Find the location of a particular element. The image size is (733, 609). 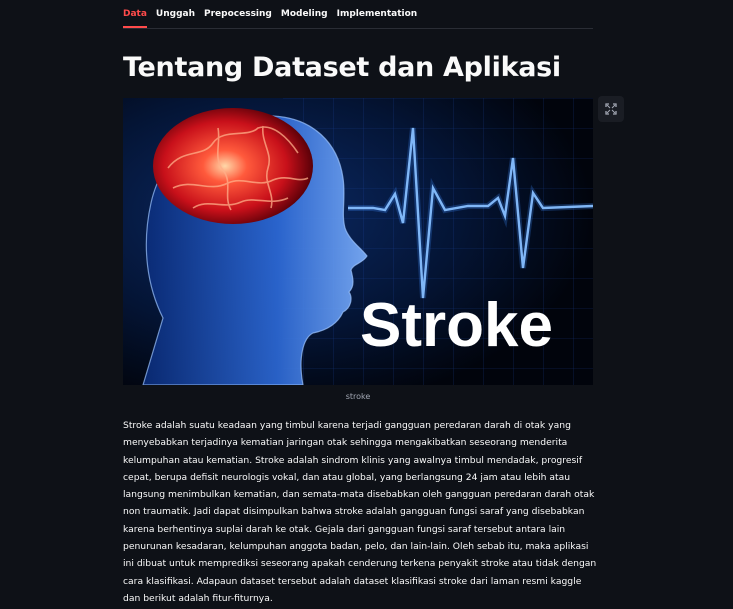

fullscreen-button is located at coordinates (611, 109).